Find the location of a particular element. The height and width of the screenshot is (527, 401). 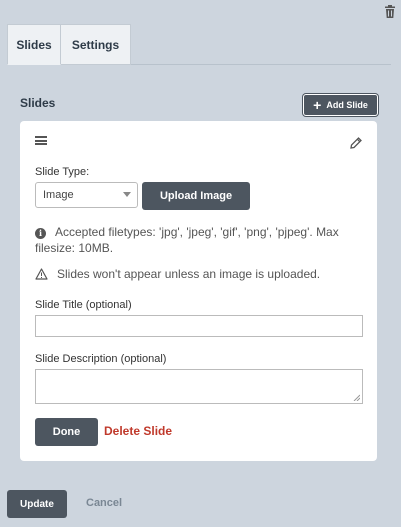

upload-image-button: Upload Image is located at coordinates (196, 196).